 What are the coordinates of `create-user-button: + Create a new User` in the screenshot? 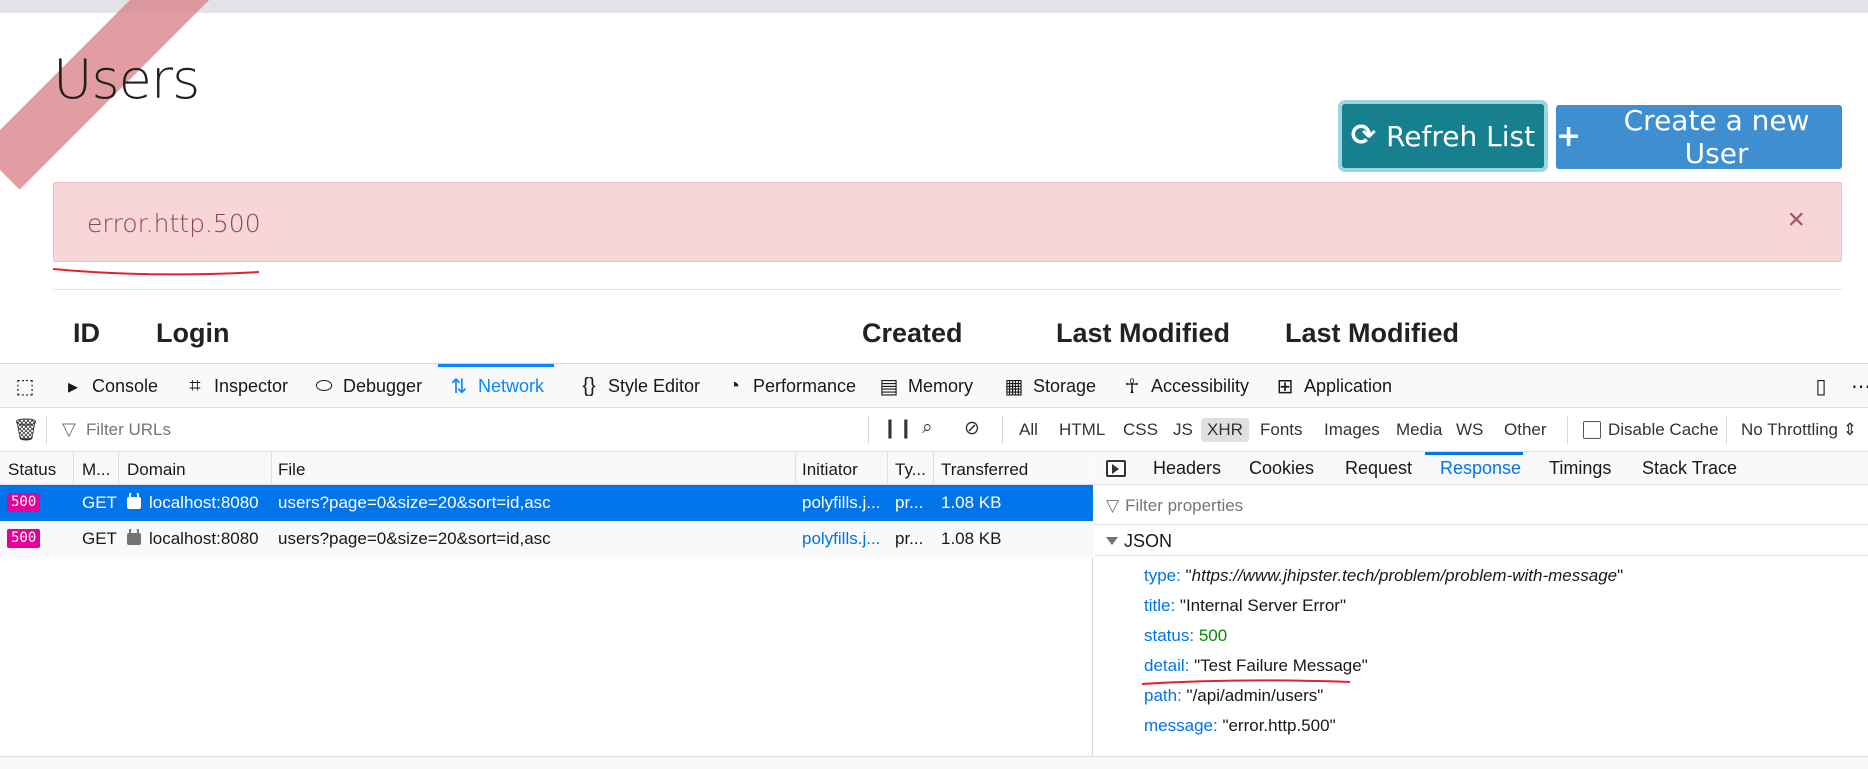 It's located at (1699, 137).